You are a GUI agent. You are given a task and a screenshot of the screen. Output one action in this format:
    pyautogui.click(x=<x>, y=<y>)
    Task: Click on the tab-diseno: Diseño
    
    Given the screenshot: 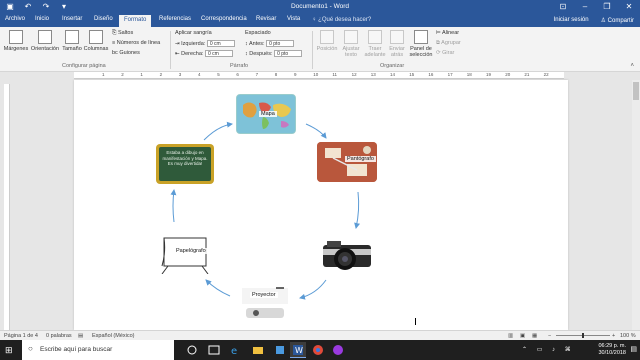 What is the action you would take?
    pyautogui.click(x=103, y=19)
    